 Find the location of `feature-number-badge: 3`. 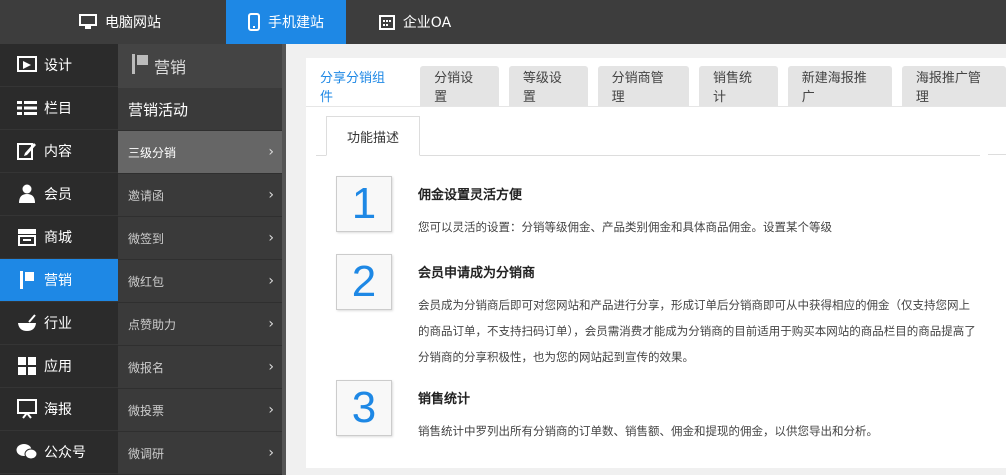

feature-number-badge: 3 is located at coordinates (364, 408).